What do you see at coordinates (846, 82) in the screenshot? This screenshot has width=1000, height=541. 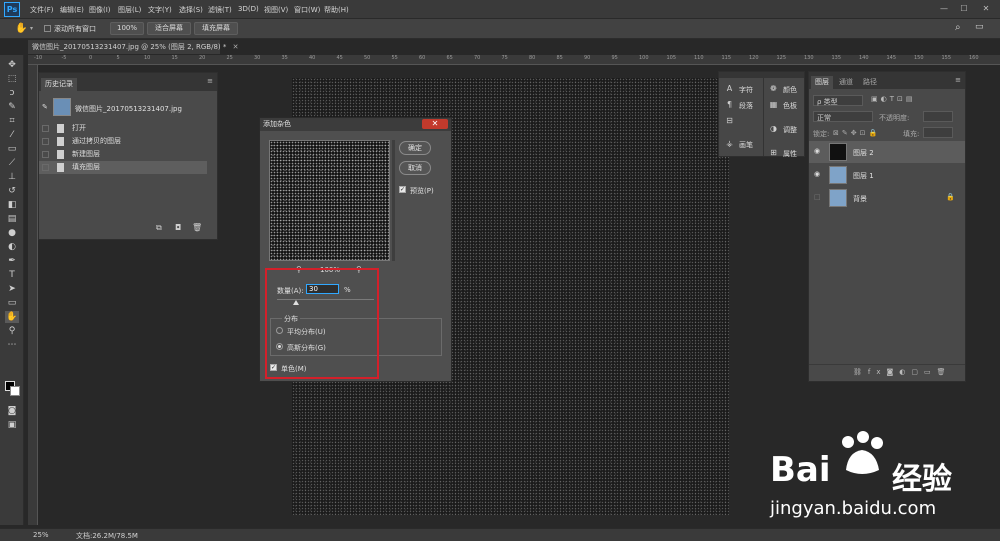 I see `tab-channels: 通道` at bounding box center [846, 82].